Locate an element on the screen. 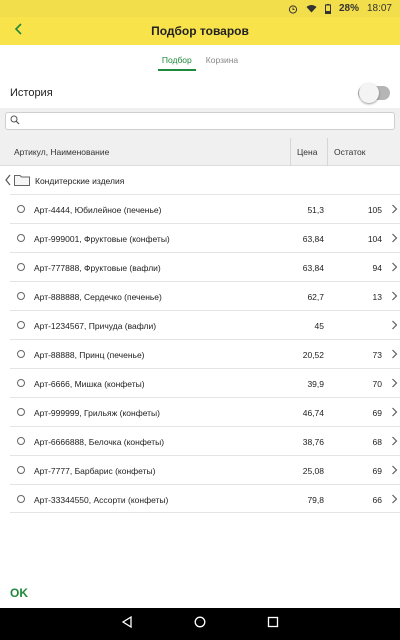  product-price: 38,76 is located at coordinates (313, 442).